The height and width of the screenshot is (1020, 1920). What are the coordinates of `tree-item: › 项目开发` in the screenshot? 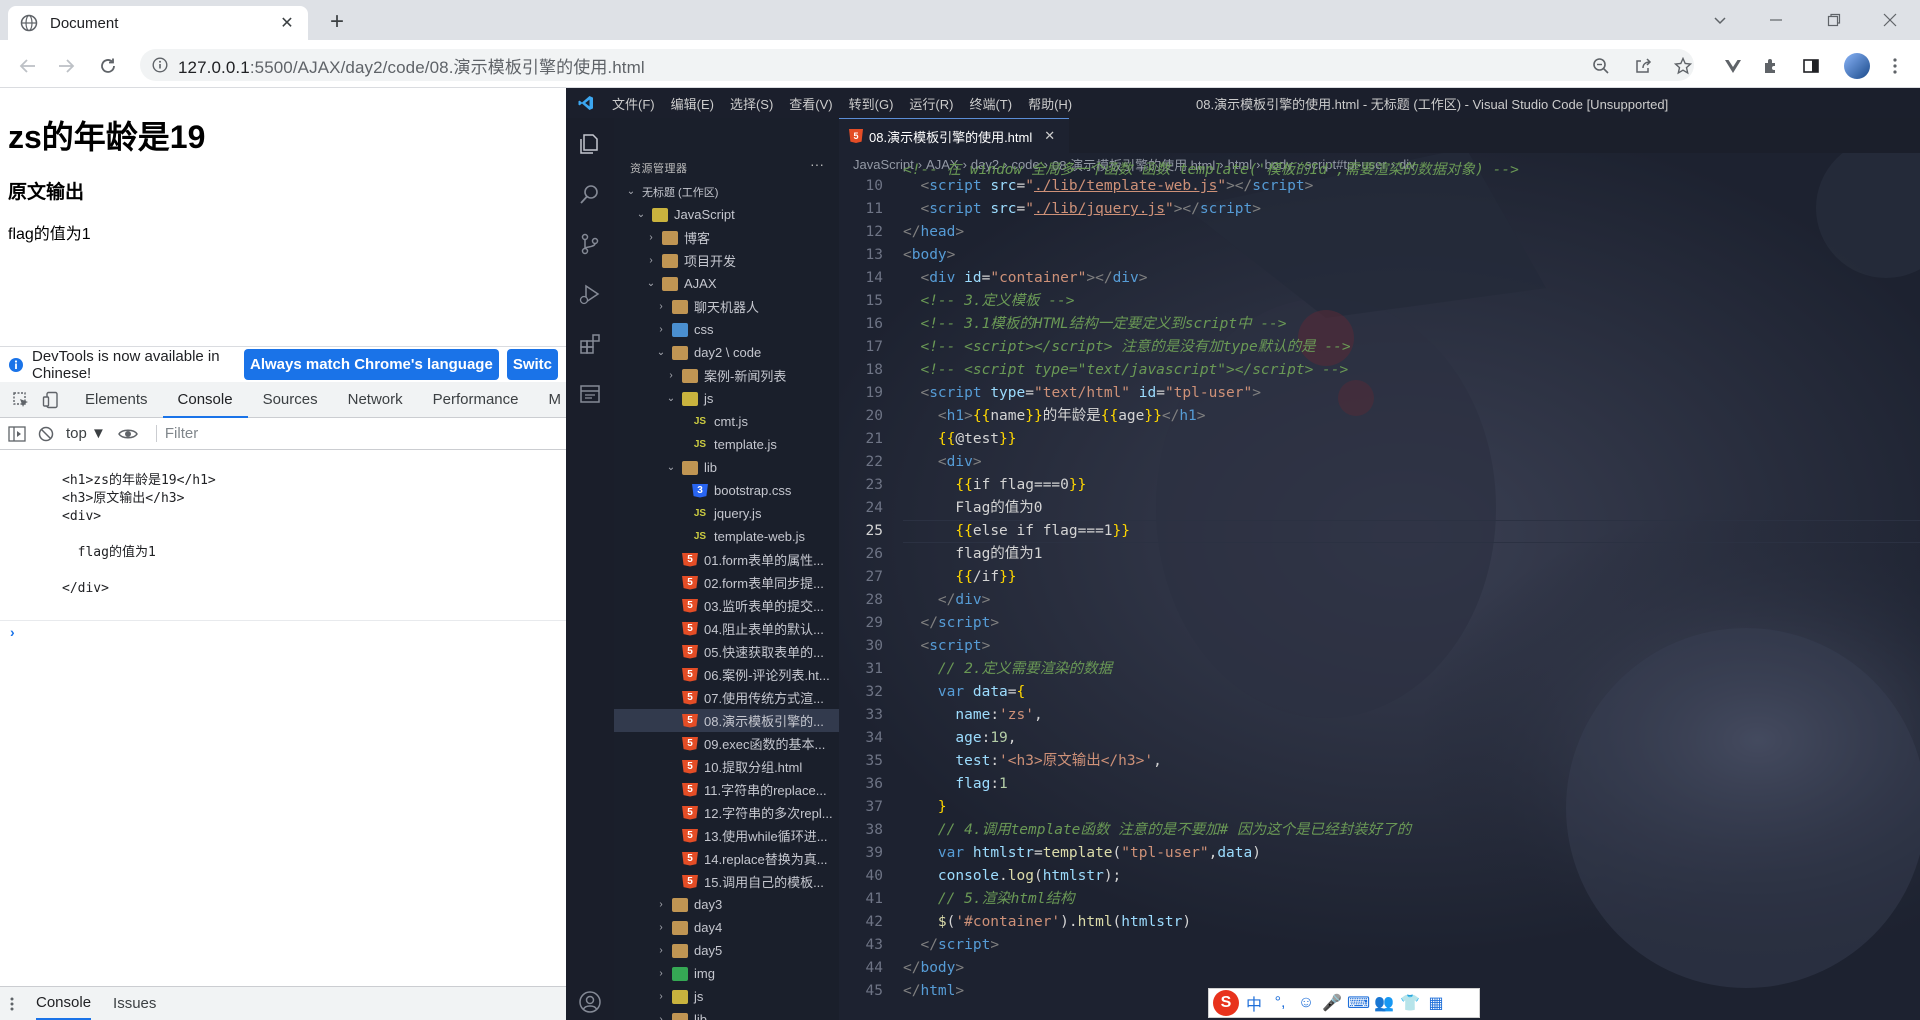 It's located at (726, 260).